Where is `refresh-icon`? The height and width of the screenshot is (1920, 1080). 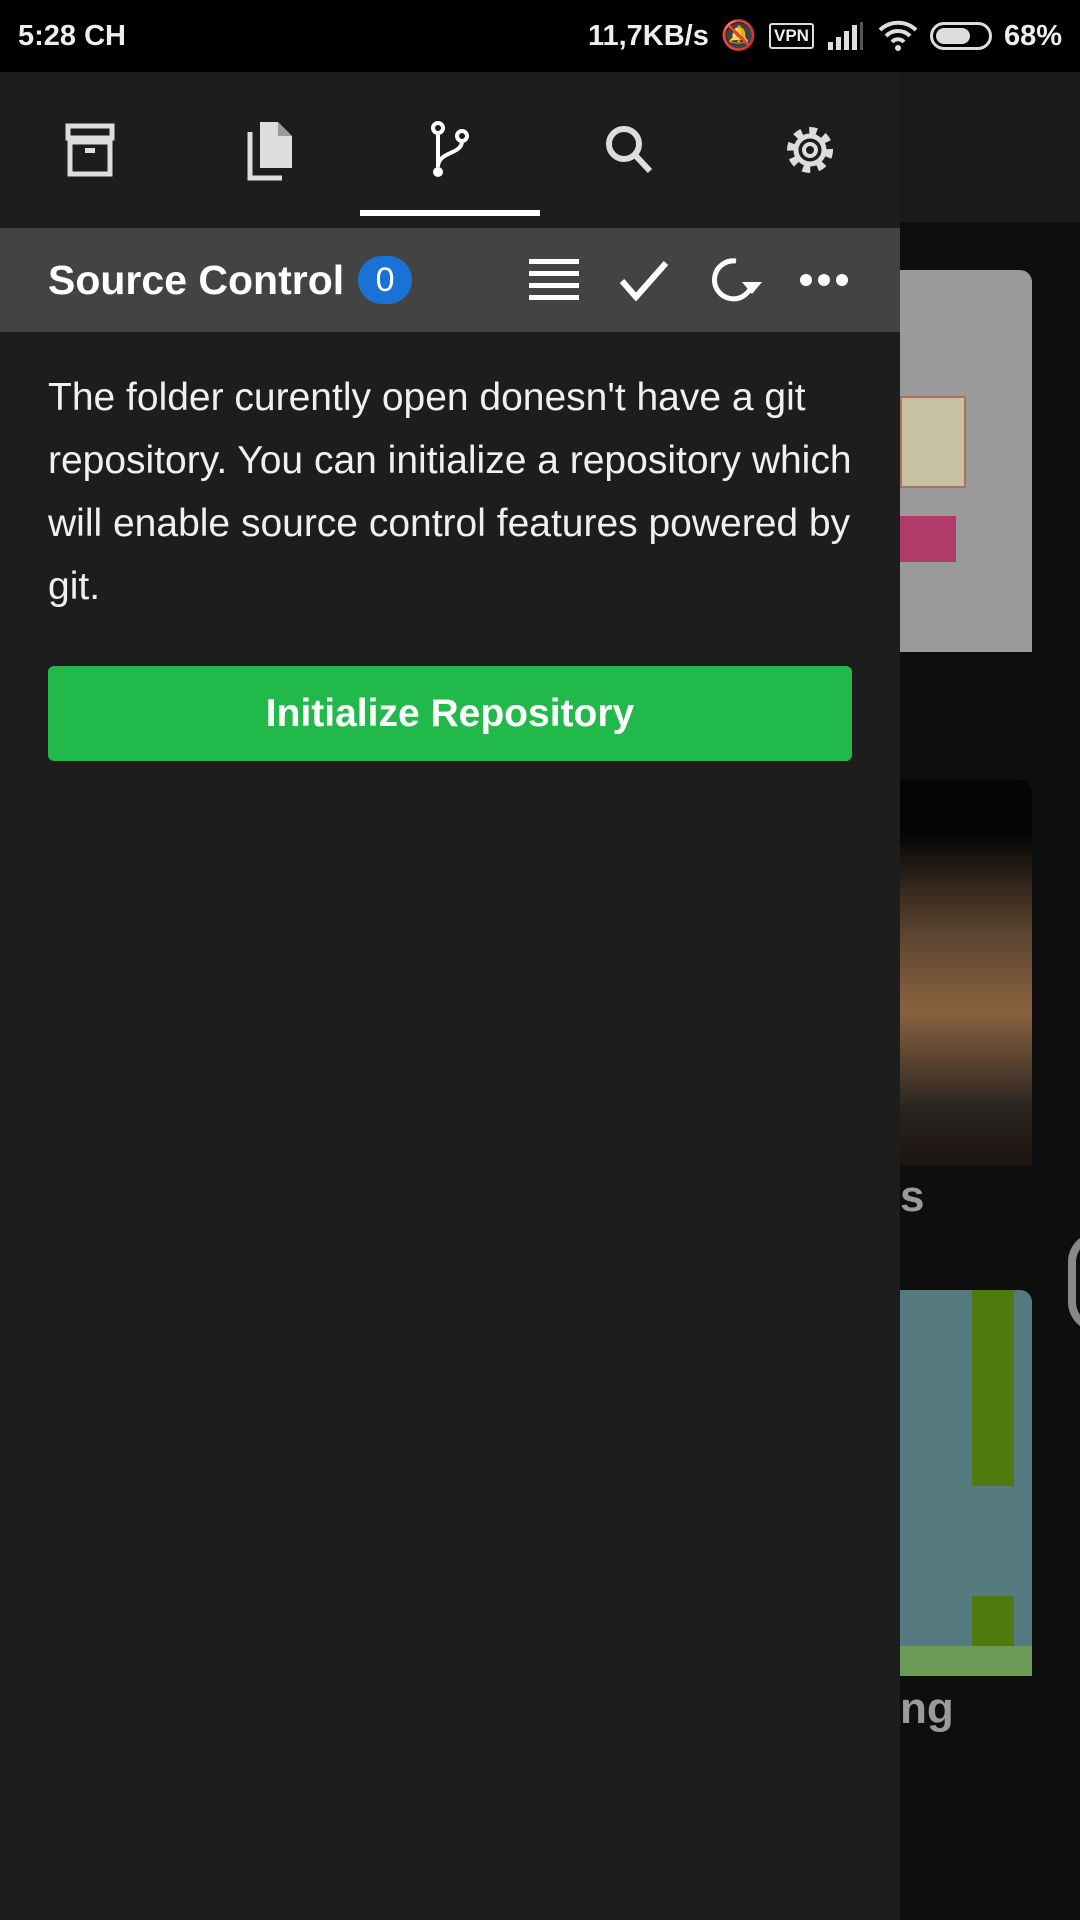
refresh-icon is located at coordinates (736, 280).